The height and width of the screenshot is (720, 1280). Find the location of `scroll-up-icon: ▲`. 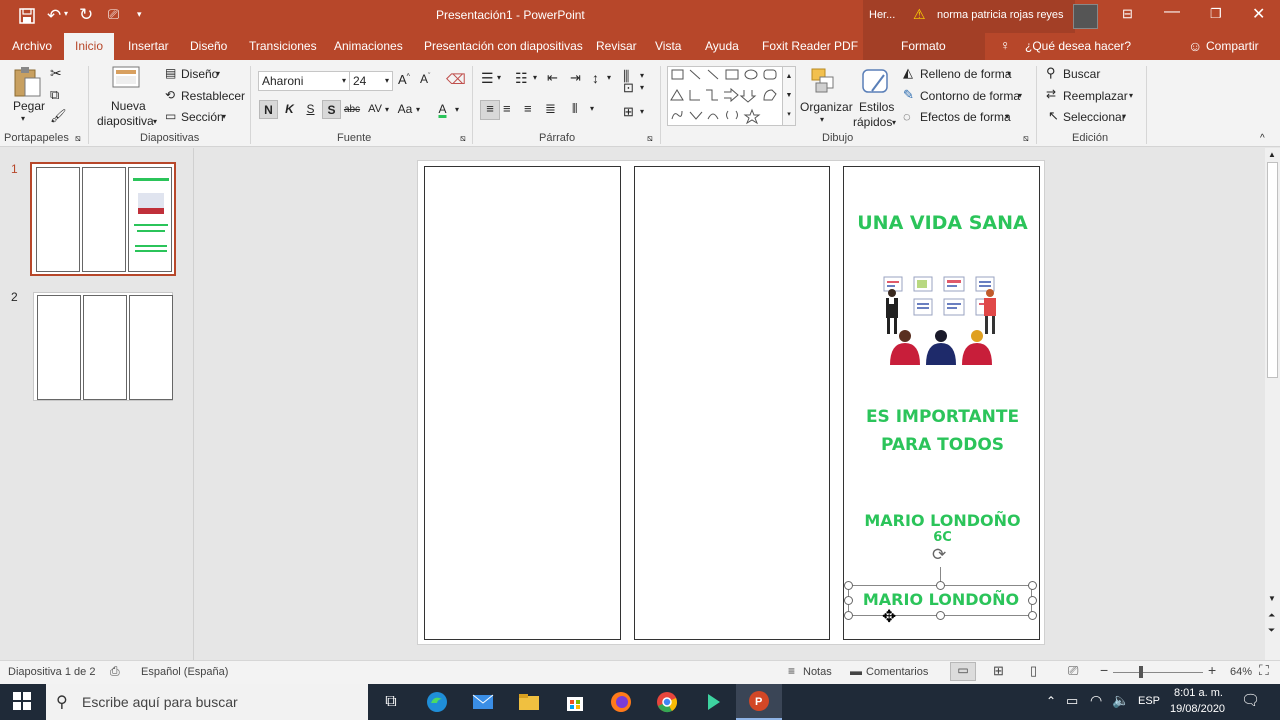

scroll-up-icon: ▲ is located at coordinates (1272, 154).